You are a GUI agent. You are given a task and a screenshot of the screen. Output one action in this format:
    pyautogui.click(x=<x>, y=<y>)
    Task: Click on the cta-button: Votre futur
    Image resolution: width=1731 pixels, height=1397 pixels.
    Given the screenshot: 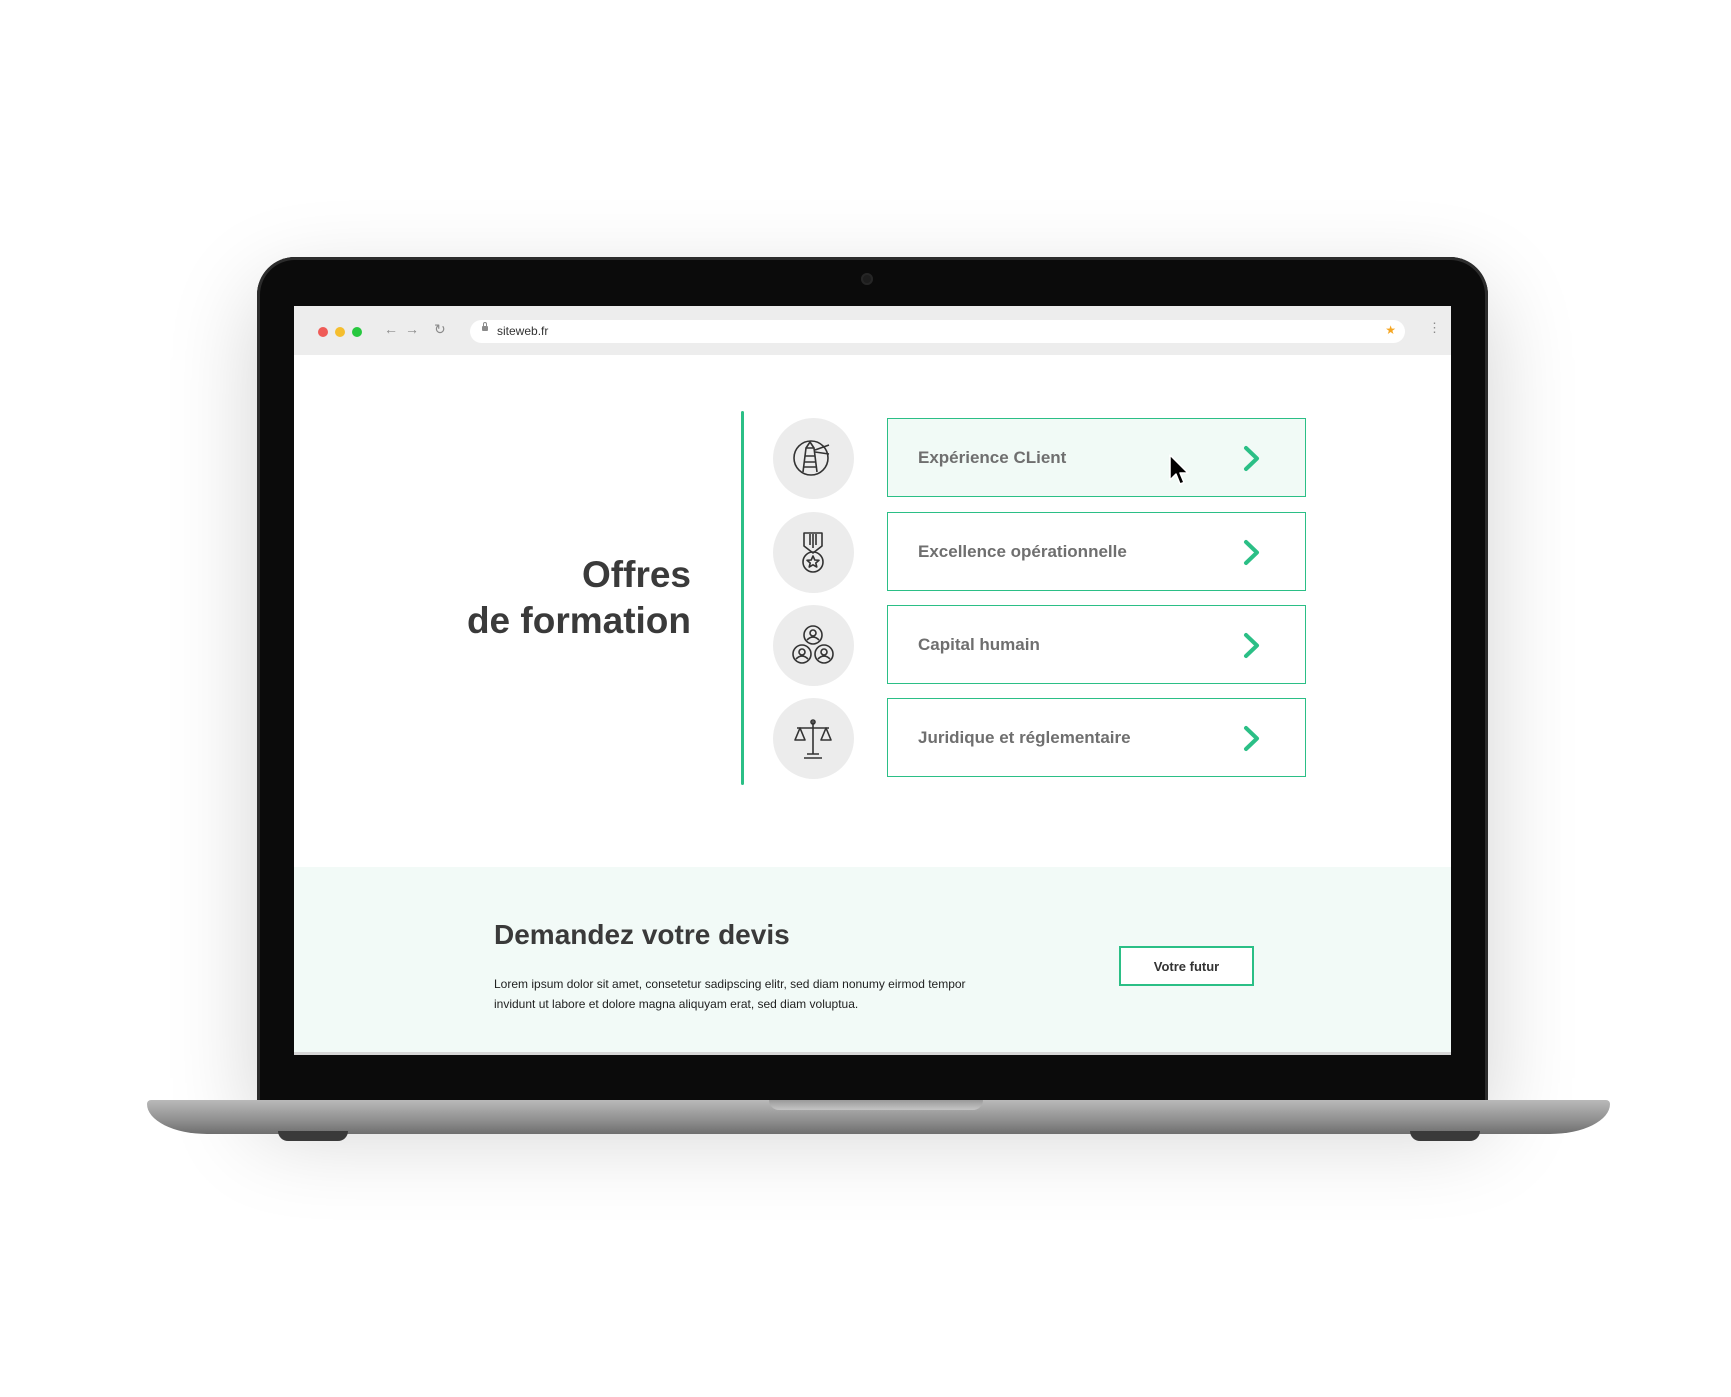 What is the action you would take?
    pyautogui.click(x=1186, y=966)
    